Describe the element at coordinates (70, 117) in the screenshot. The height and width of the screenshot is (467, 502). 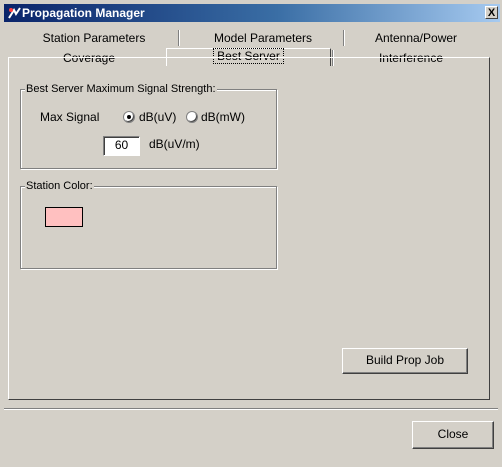
I see `max-signal-label: Max Signal` at that location.